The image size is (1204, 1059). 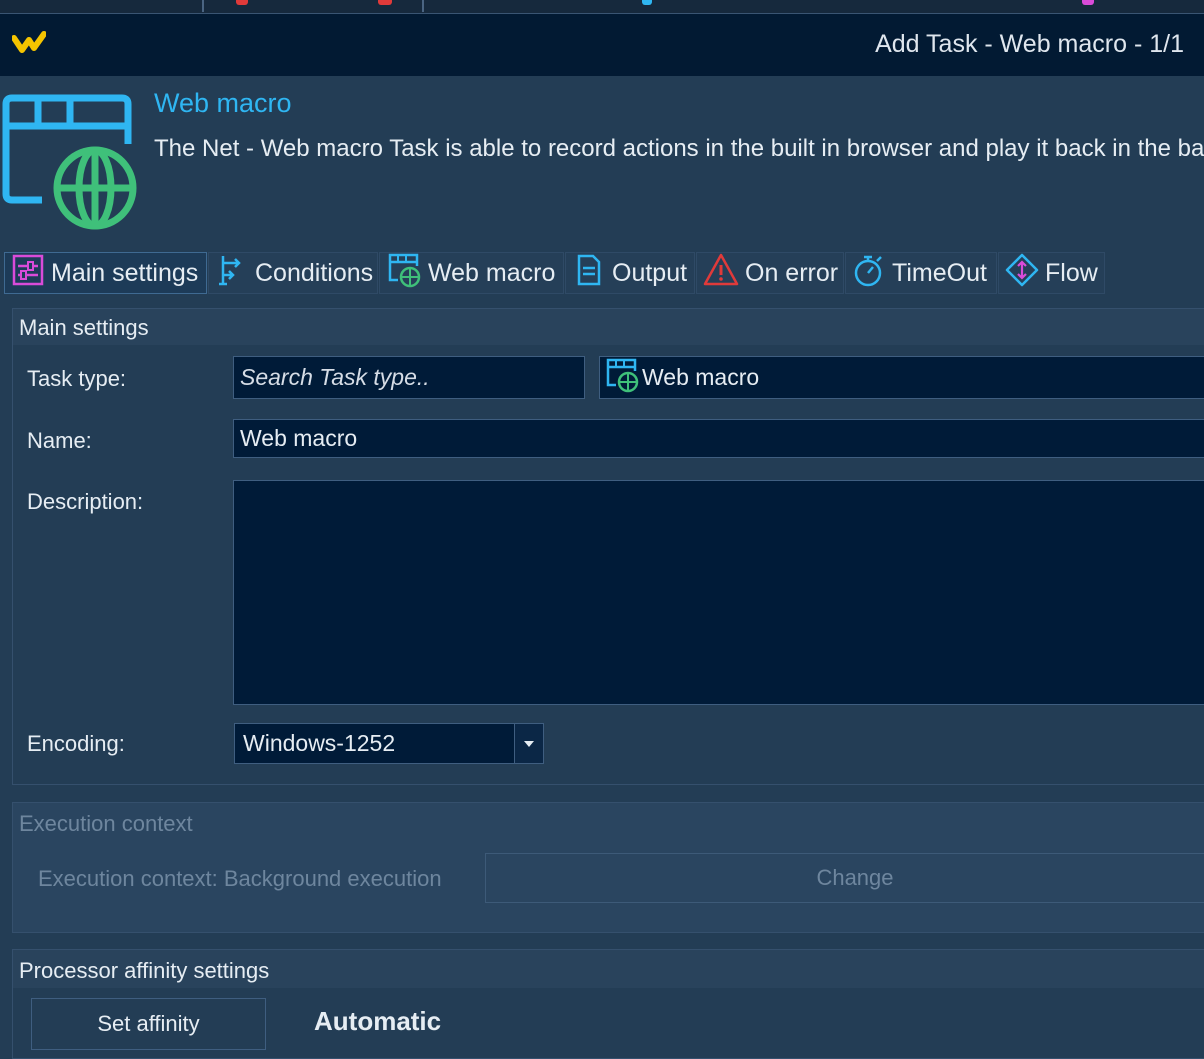 I want to click on warning-icon, so click(x=721, y=273).